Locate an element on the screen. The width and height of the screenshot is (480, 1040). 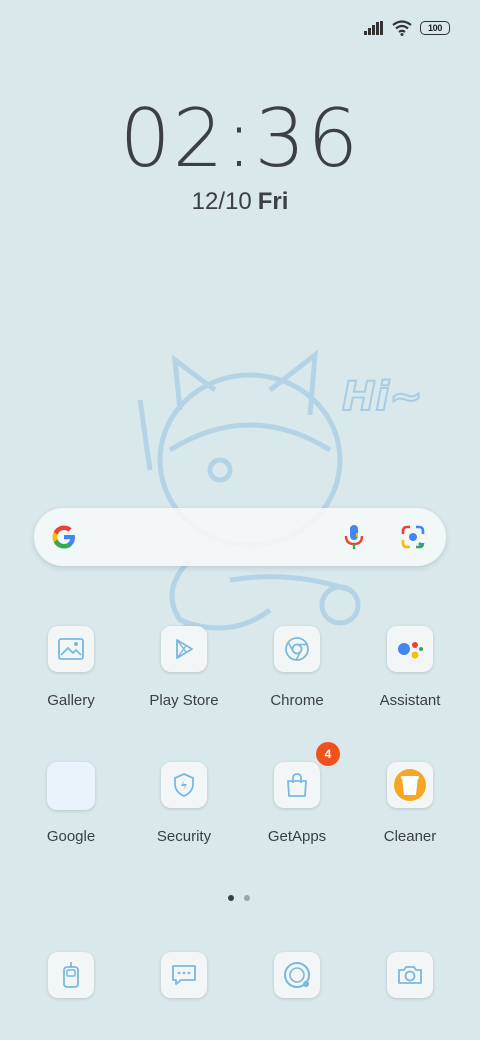
google-logo-icon is located at coordinates (63, 537).